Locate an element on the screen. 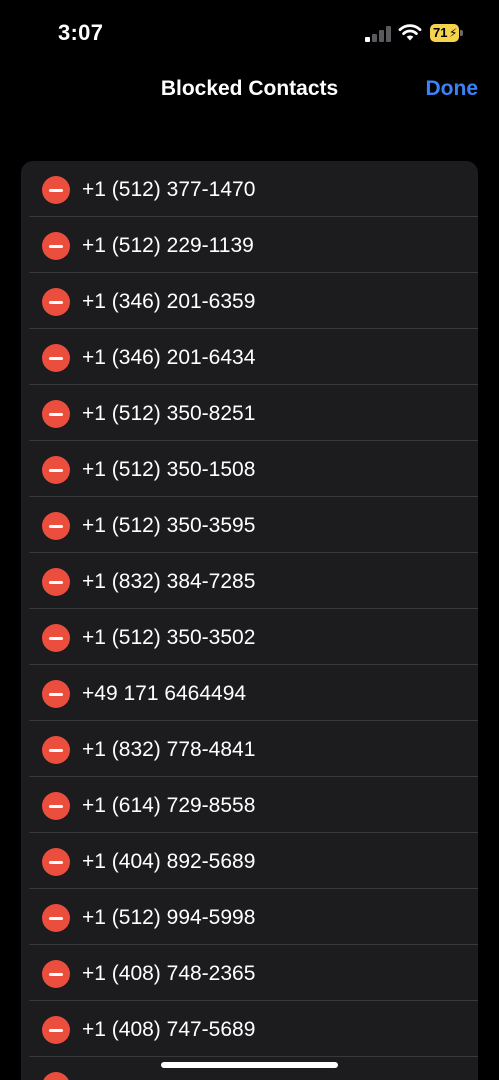 This screenshot has width=499, height=1080. contact-phone-number: +1 (346) 201-6359 is located at coordinates (169, 301).